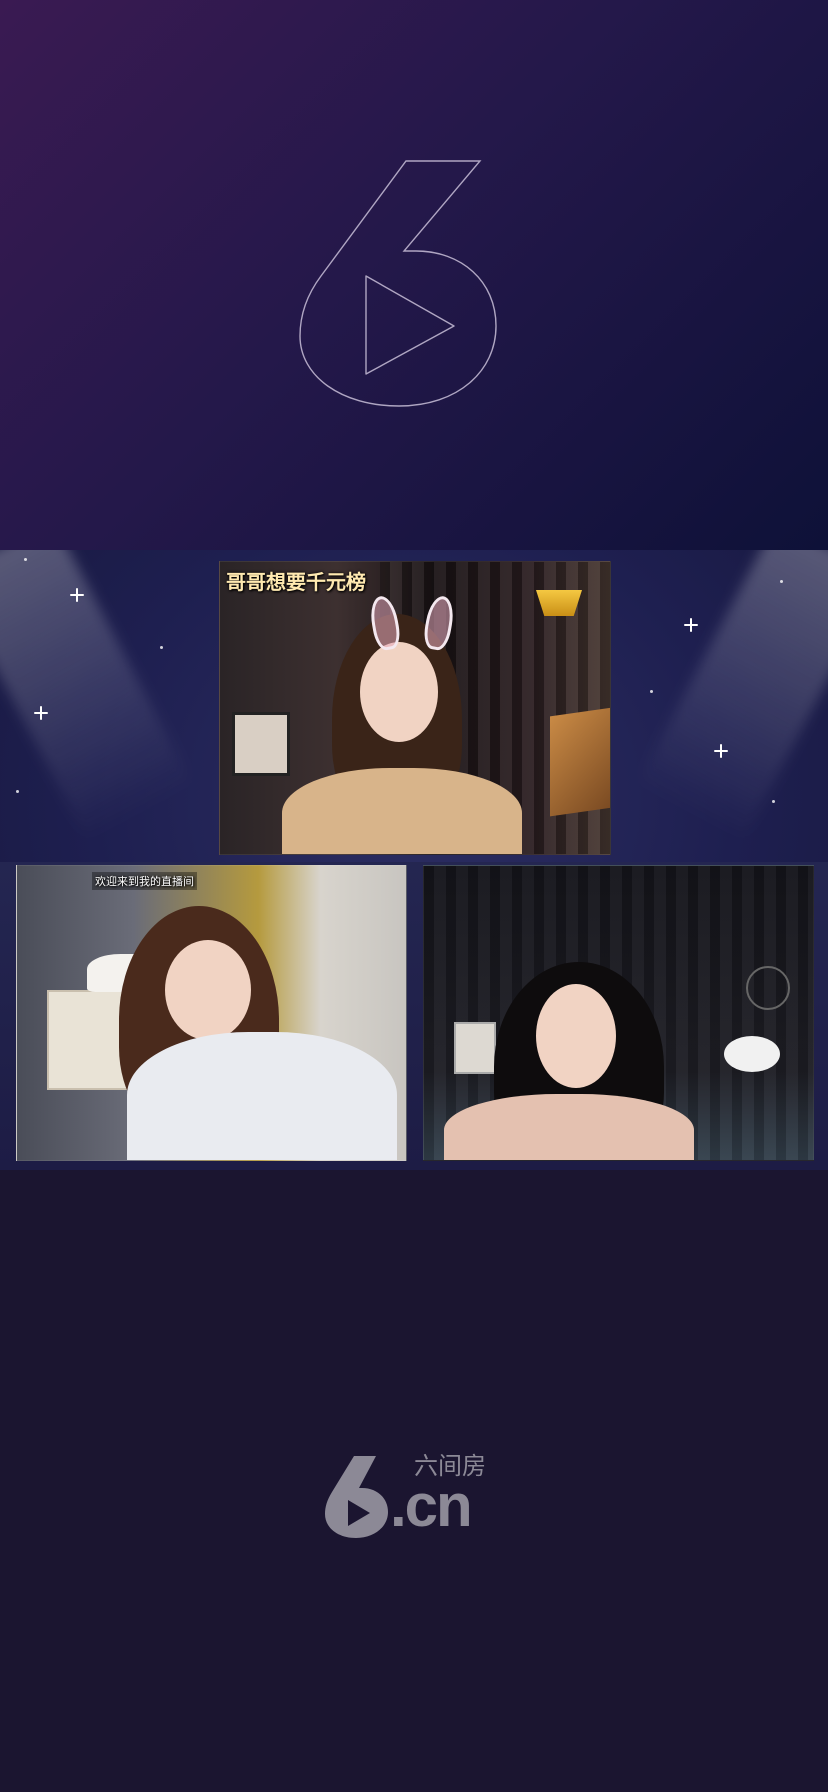  I want to click on tile-caption: 欢迎来到我的直播间, so click(144, 881).